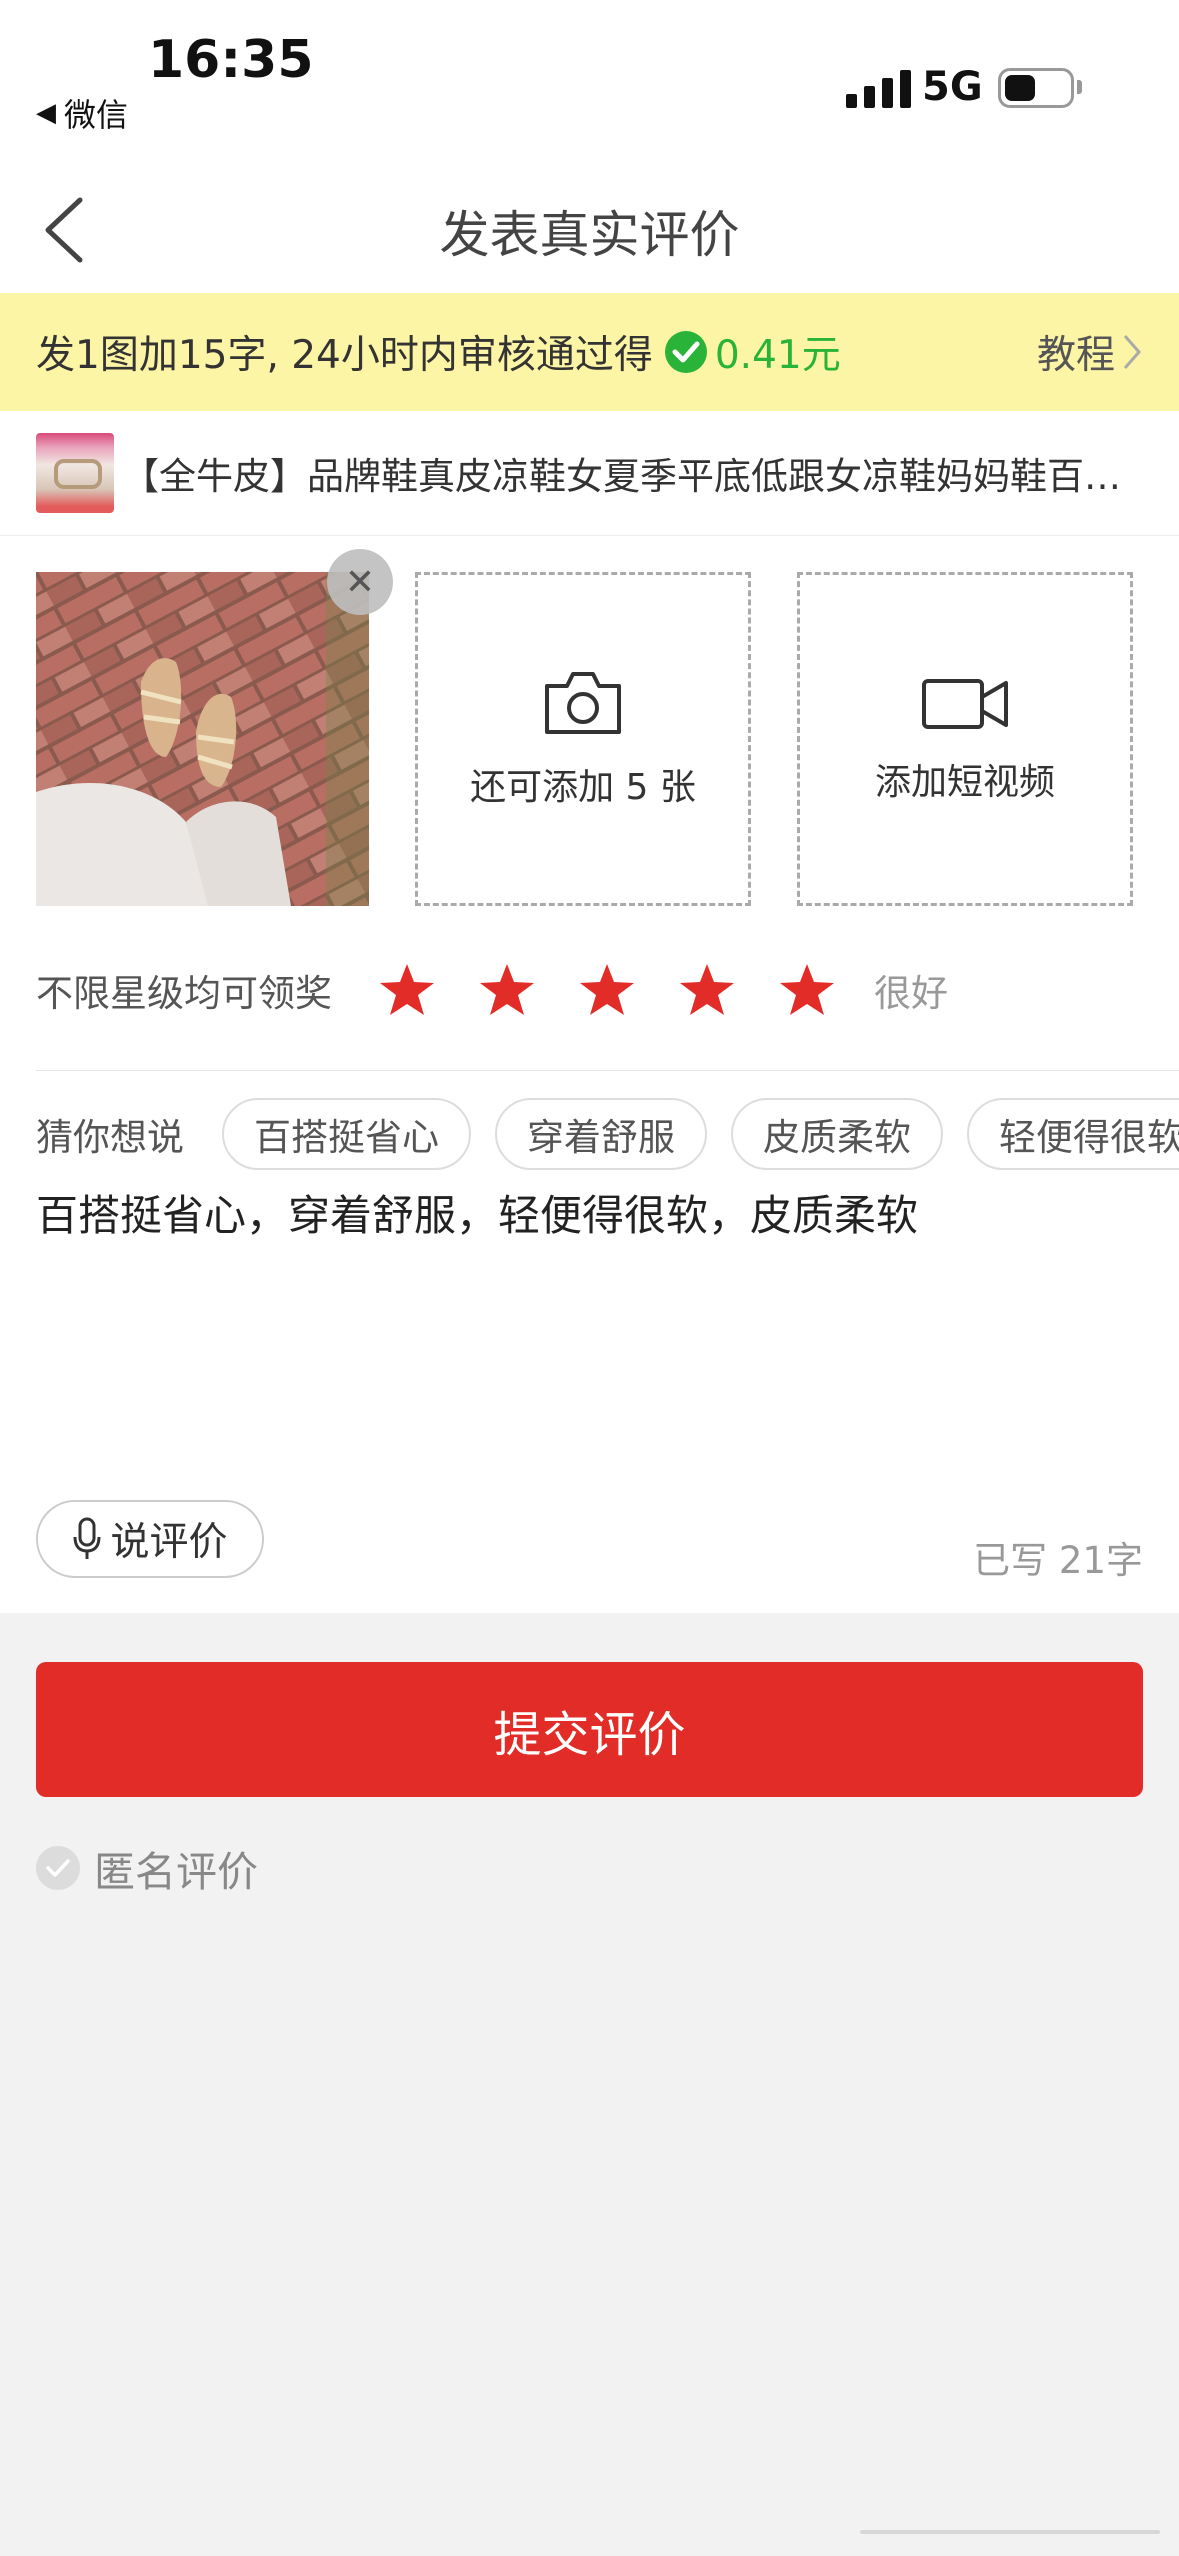 This screenshot has height=2556, width=1179. What do you see at coordinates (583, 703) in the screenshot?
I see `camera-icon` at bounding box center [583, 703].